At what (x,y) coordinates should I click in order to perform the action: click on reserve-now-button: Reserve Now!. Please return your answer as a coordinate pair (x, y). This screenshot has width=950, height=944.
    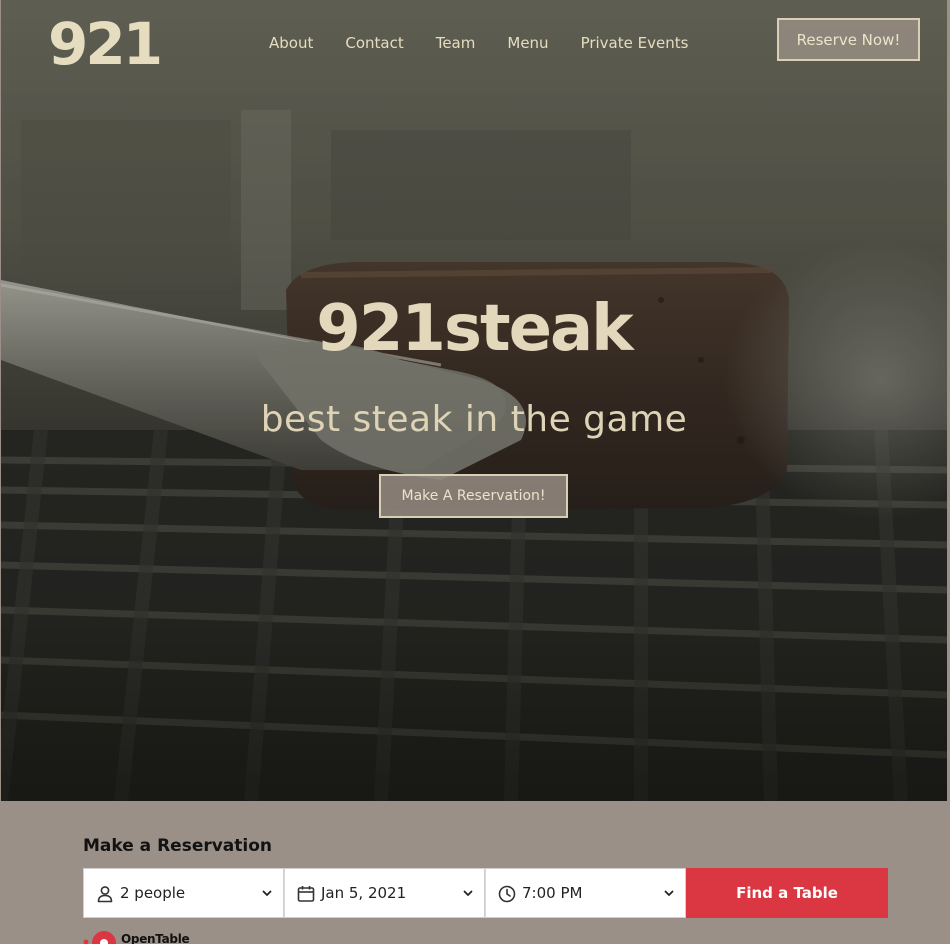
    Looking at the image, I should click on (848, 39).